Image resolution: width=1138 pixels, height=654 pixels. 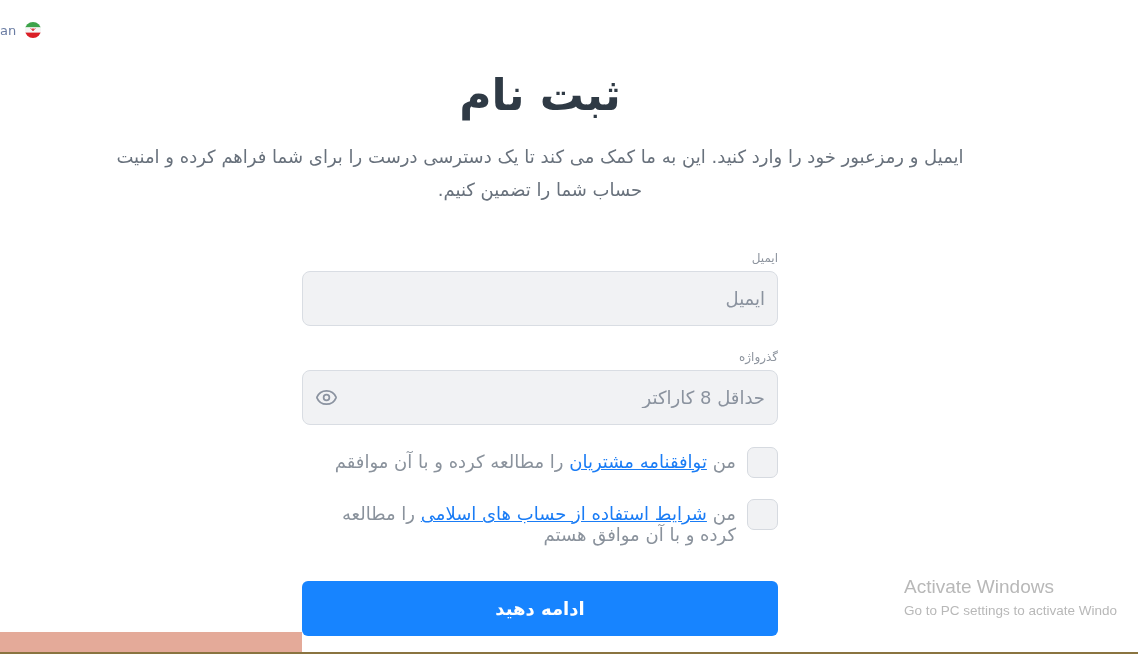 What do you see at coordinates (540, 174) in the screenshot?
I see `page-description: ایمیل و رمزعبور خود را وارد کنید. این به ما کمک می کند تا یک دسترسی درست را برای شما فراهم کرده و امنیت حساب شما را تضمین کنیم.` at bounding box center [540, 174].